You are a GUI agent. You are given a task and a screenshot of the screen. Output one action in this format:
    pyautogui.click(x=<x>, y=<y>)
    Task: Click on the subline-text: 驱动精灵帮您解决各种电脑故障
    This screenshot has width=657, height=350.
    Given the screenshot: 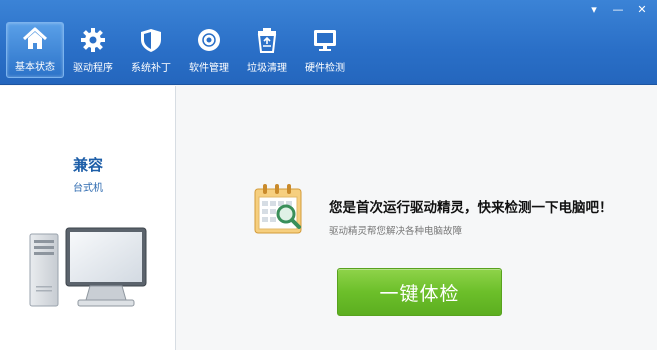 What is the action you would take?
    pyautogui.click(x=396, y=231)
    